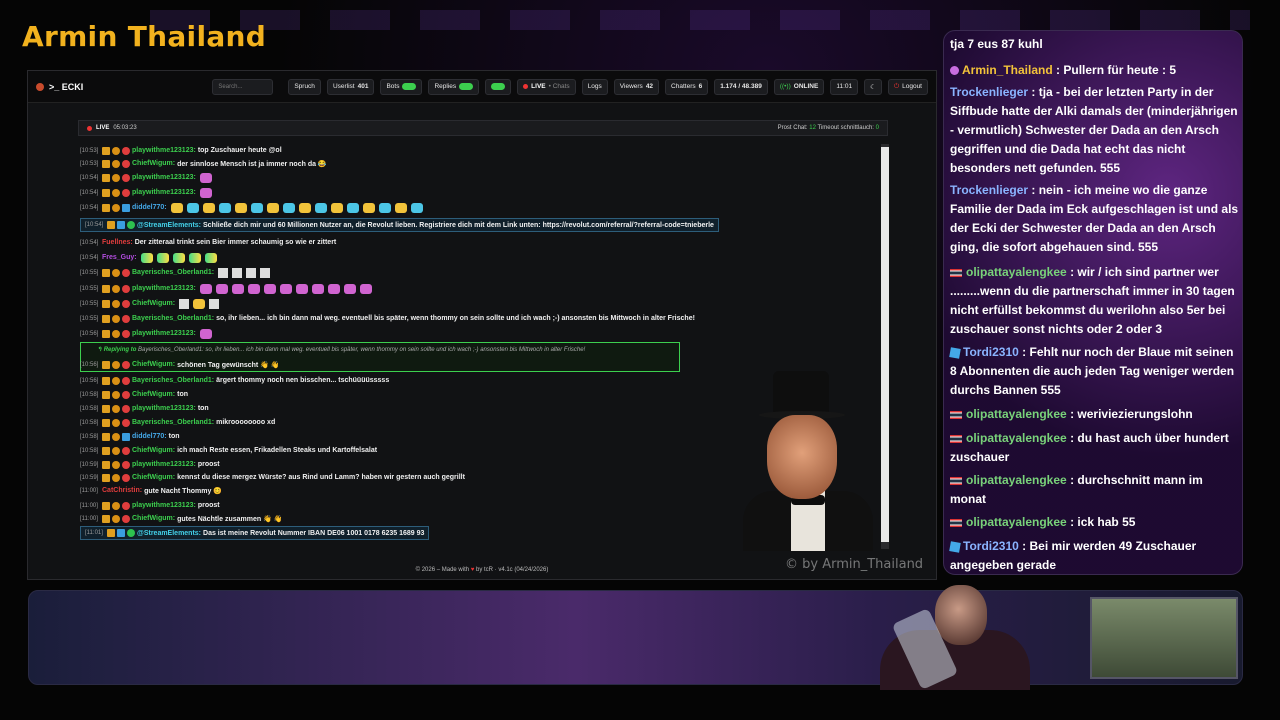 This screenshot has height=720, width=1280. Describe the element at coordinates (1016, 414) in the screenshot. I see `overlay-username: olipattayalengkee` at that location.